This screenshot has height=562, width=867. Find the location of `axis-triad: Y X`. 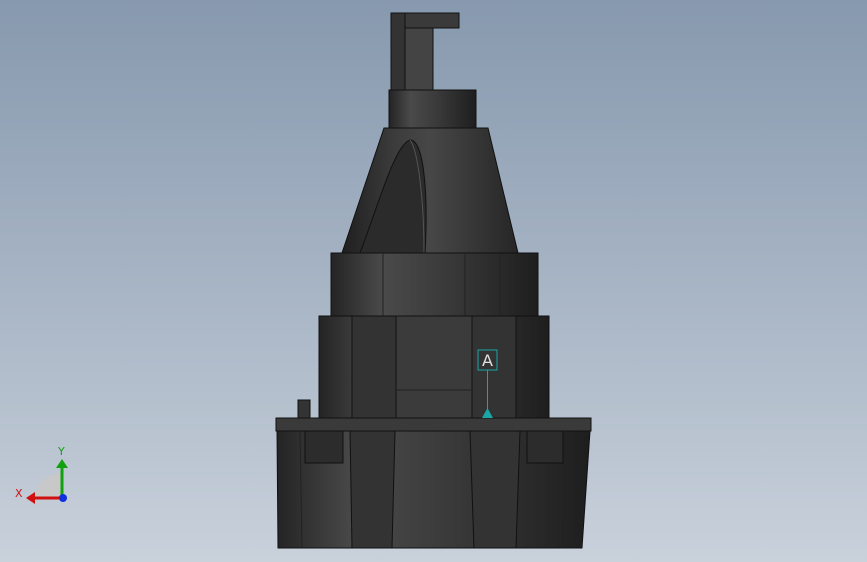

axis-triad: Y X is located at coordinates (41, 474).